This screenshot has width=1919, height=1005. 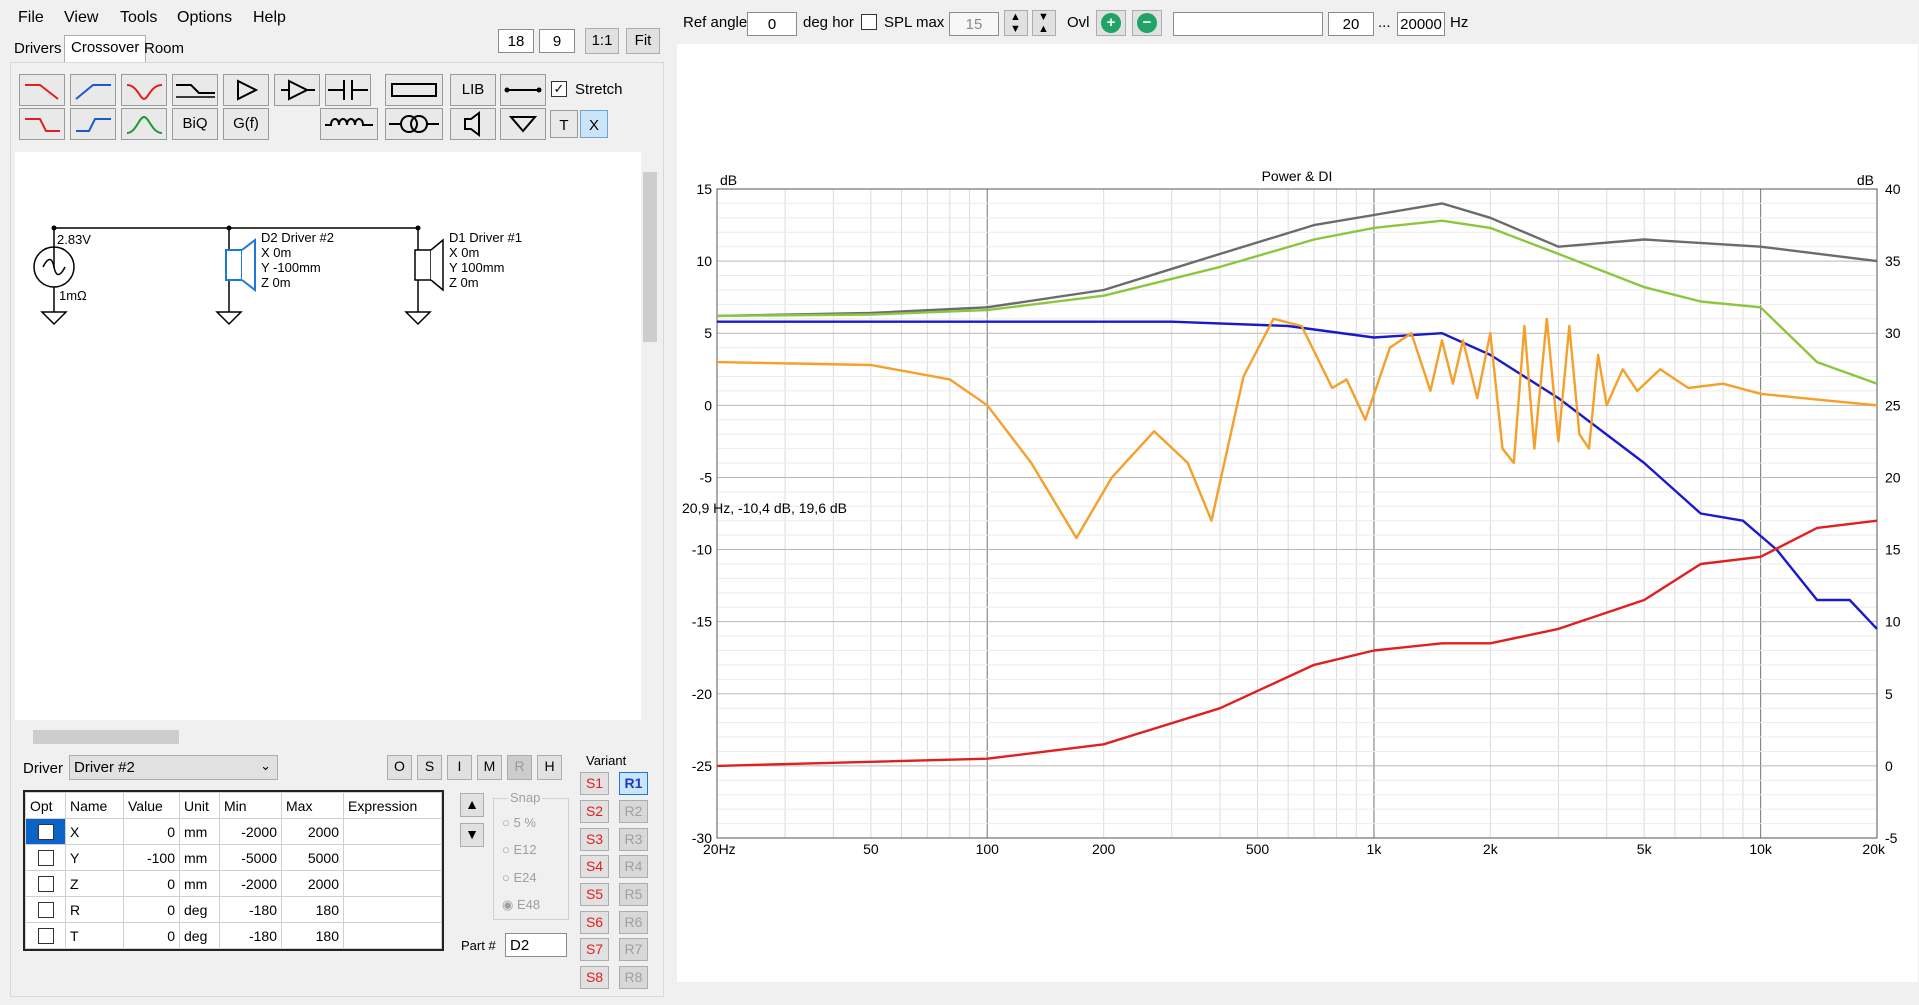 I want to click on transformer-button, so click(x=414, y=124).